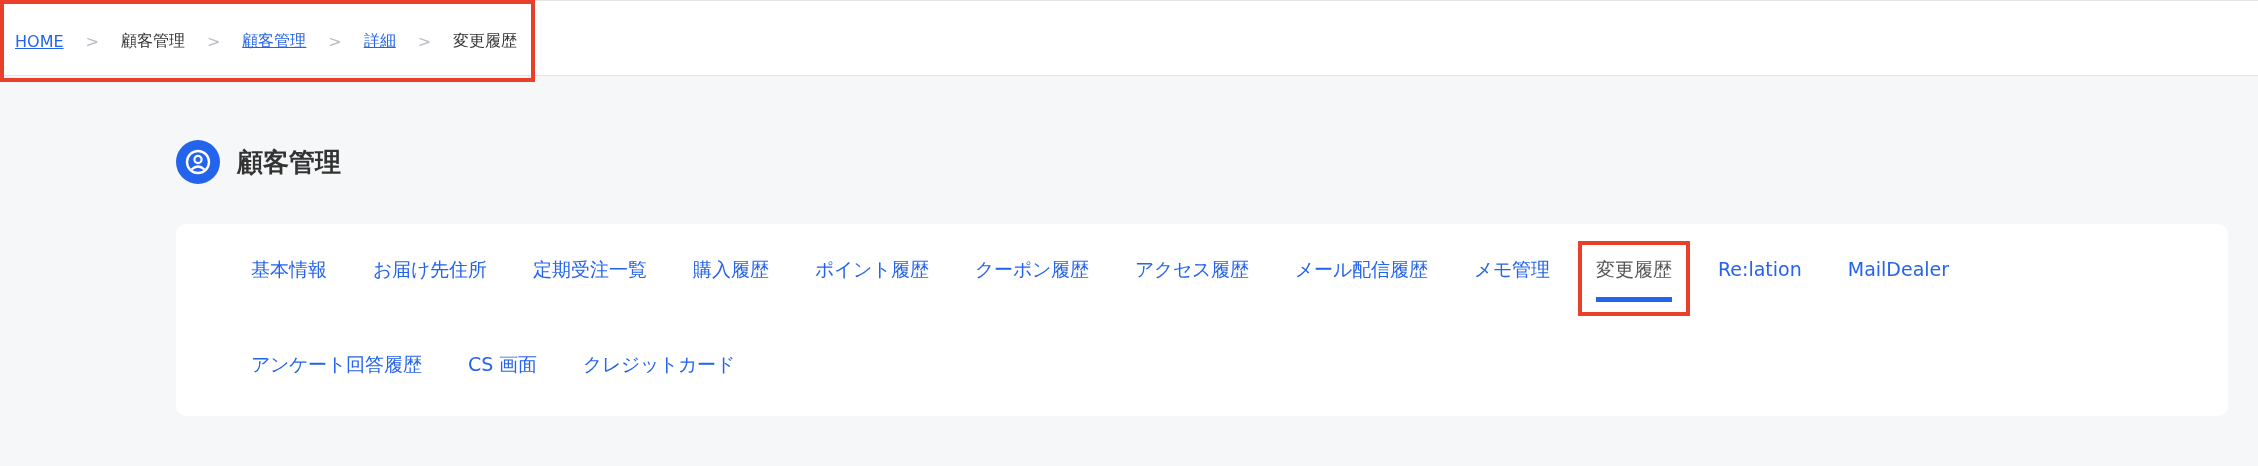  What do you see at coordinates (1032, 278) in the screenshot?
I see `tab: クーポン履歴` at bounding box center [1032, 278].